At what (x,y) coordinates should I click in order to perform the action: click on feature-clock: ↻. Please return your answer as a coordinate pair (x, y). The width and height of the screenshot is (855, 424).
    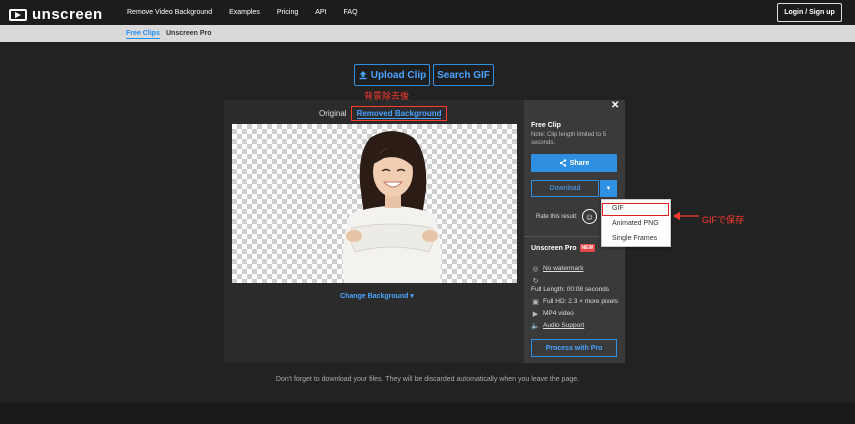
    Looking at the image, I should click on (537, 280).